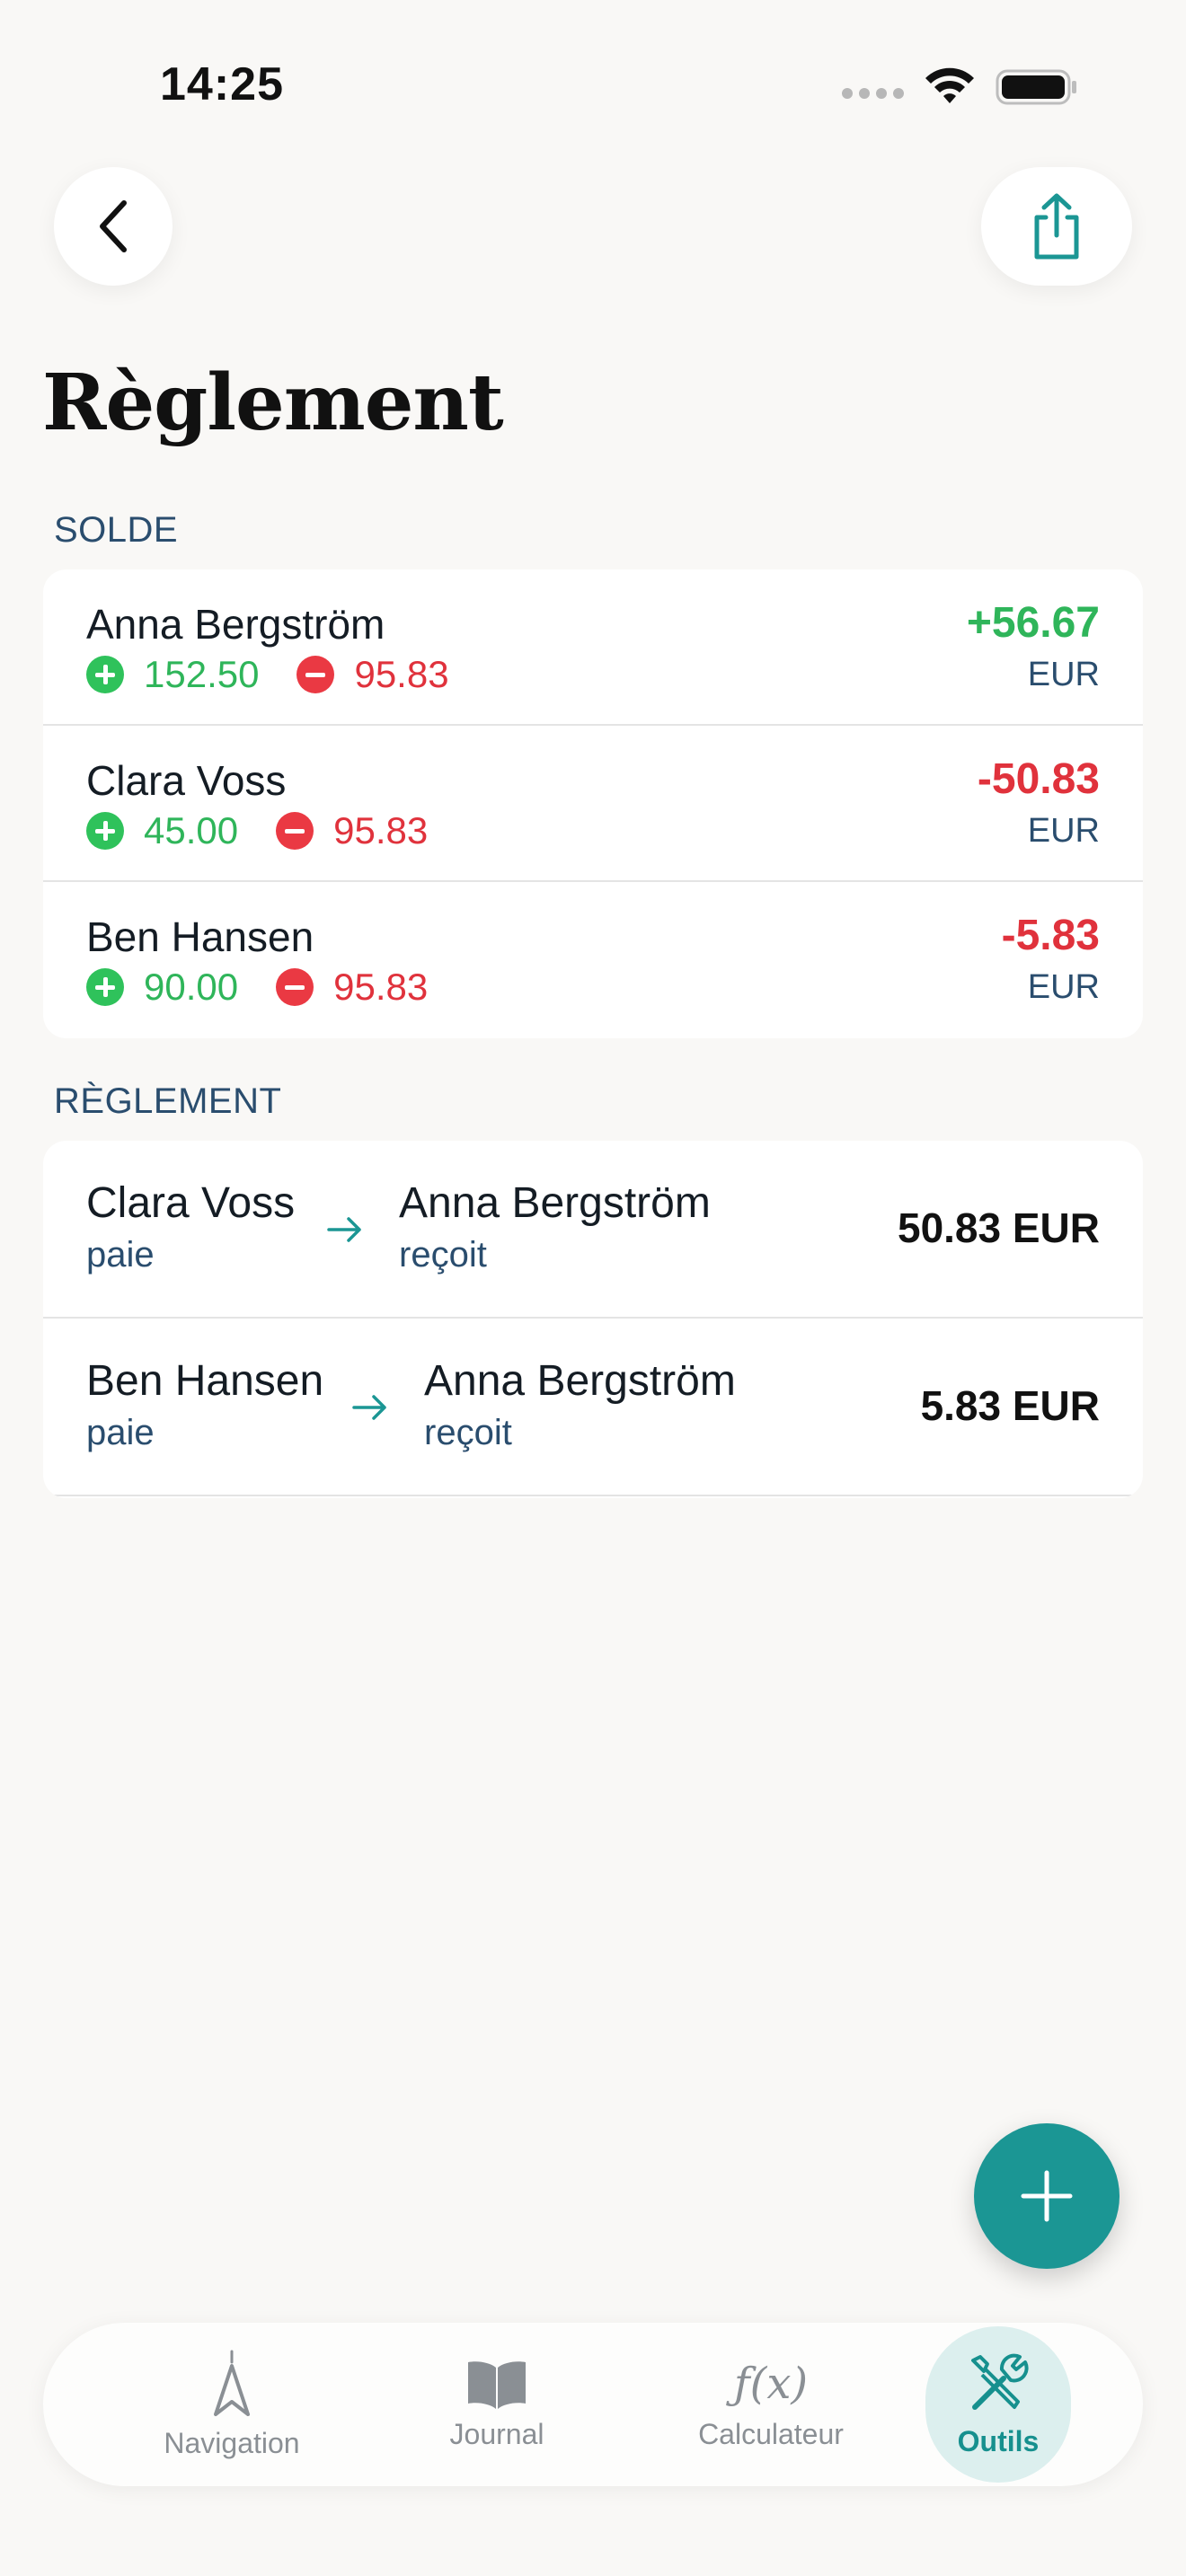 Image resolution: width=1186 pixels, height=2576 pixels. What do you see at coordinates (593, 647) in the screenshot?
I see `balance-row: Anna Bergström 152.50 95.83 +56.67 EUR` at bounding box center [593, 647].